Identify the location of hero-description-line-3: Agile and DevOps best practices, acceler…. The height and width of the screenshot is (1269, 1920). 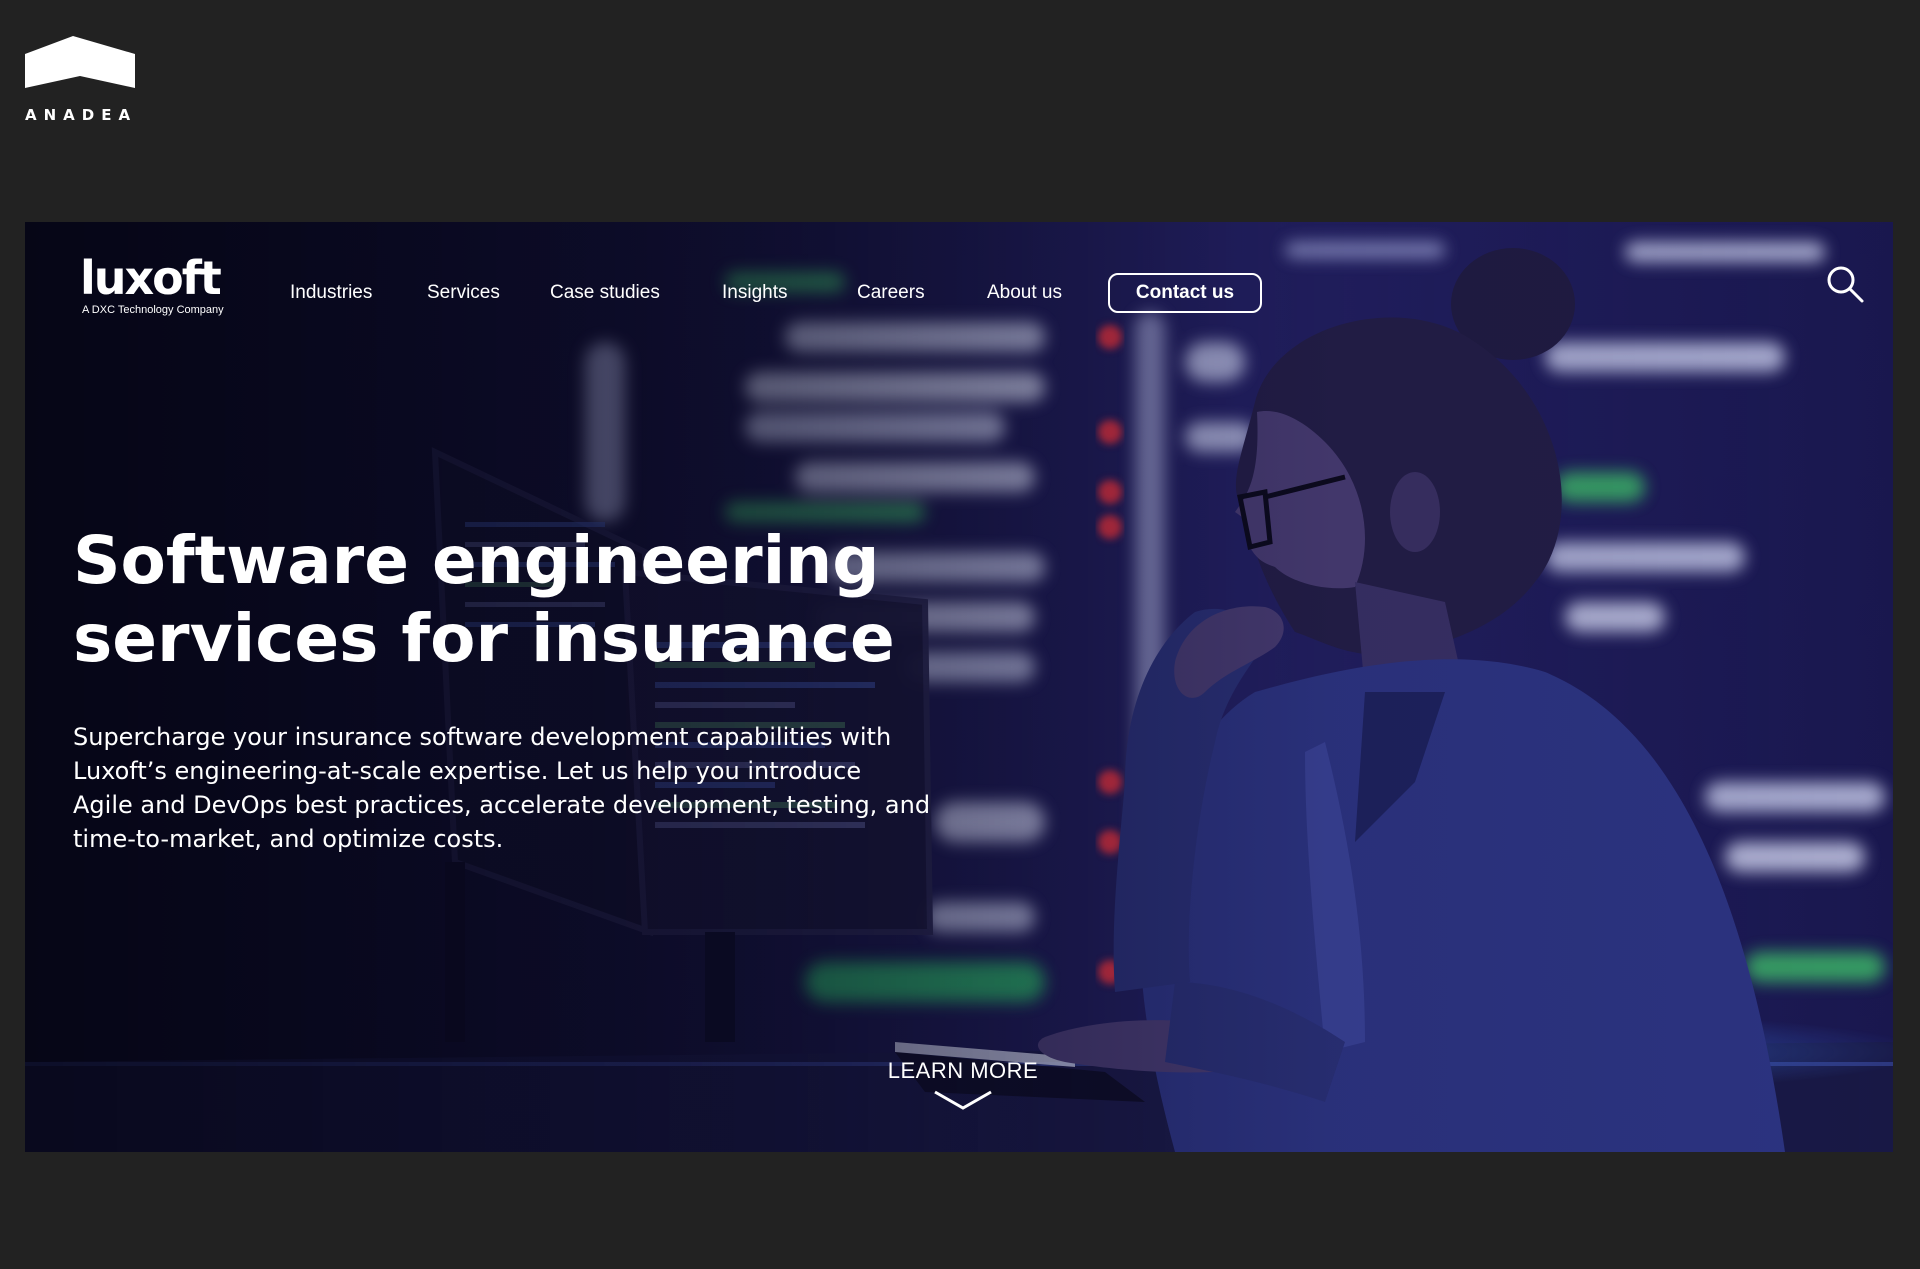
(502, 805).